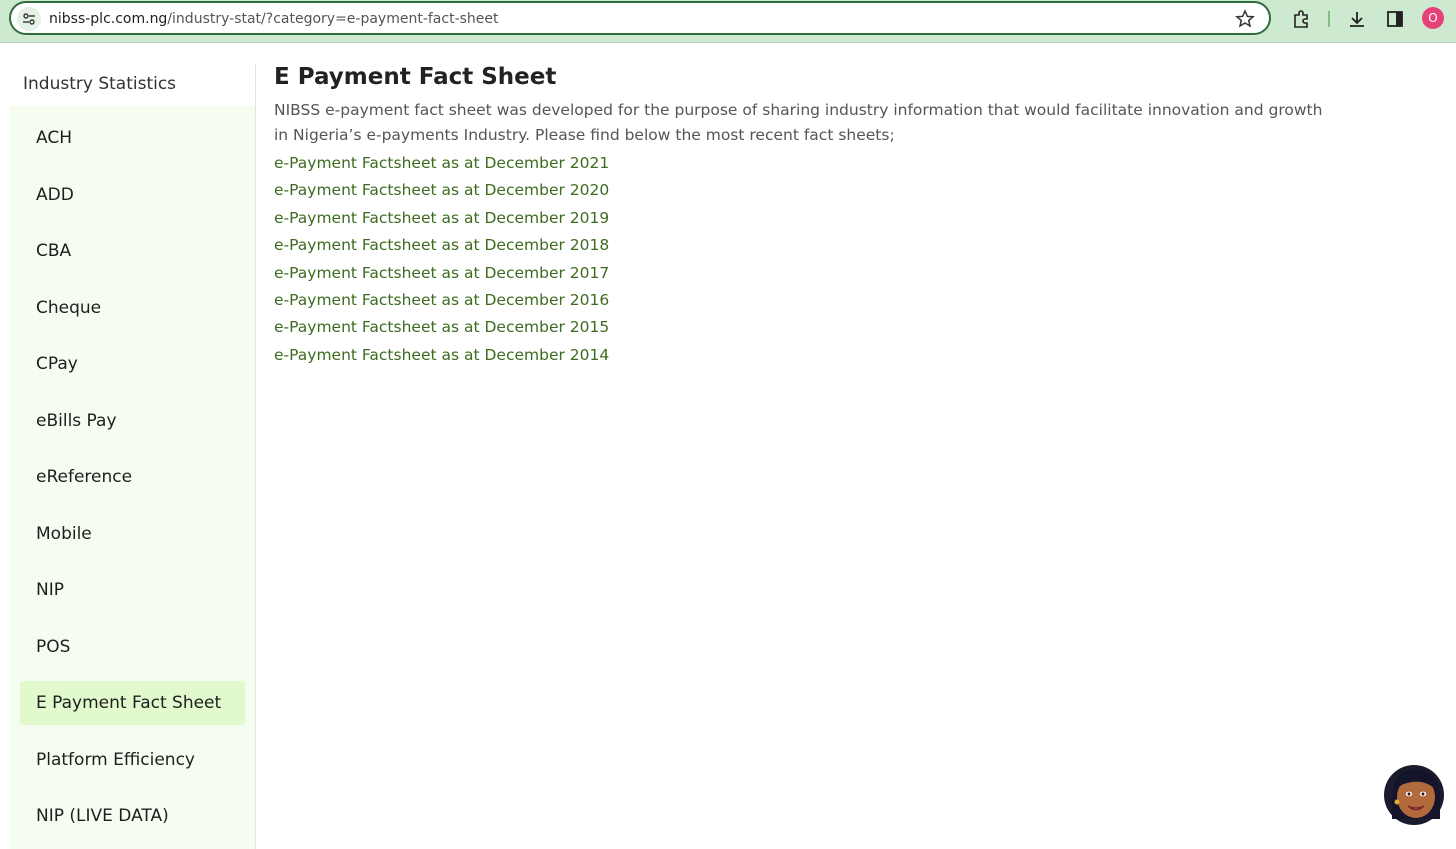  Describe the element at coordinates (1301, 19) in the screenshot. I see `extensions-icon` at that location.